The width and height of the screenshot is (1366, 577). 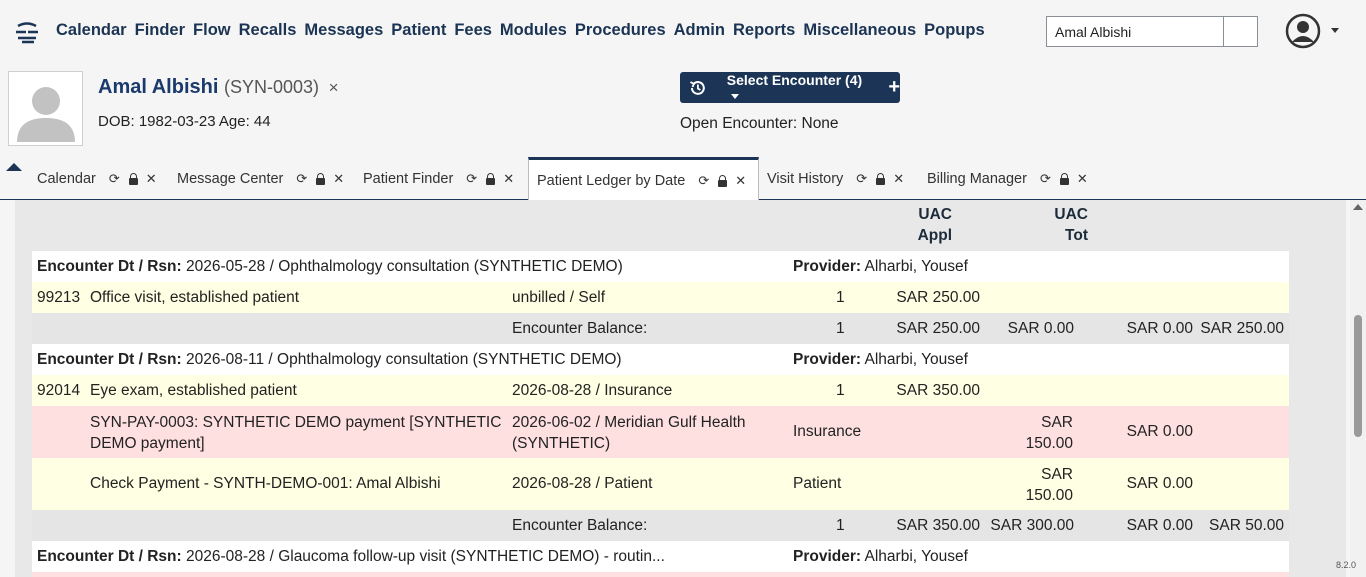 I want to click on payment-source: 2026-08-28 / Patient, so click(x=582, y=483).